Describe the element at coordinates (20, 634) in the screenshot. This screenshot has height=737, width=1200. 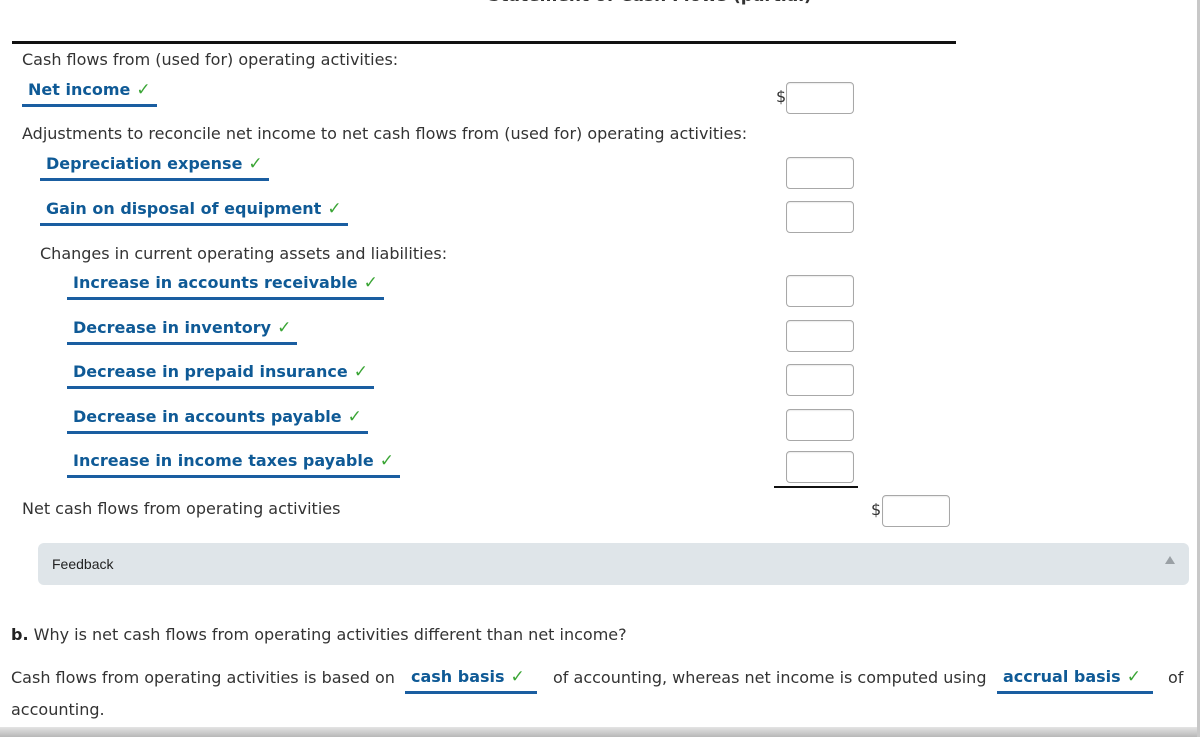
I see `part-b-prefix: b.` at that location.